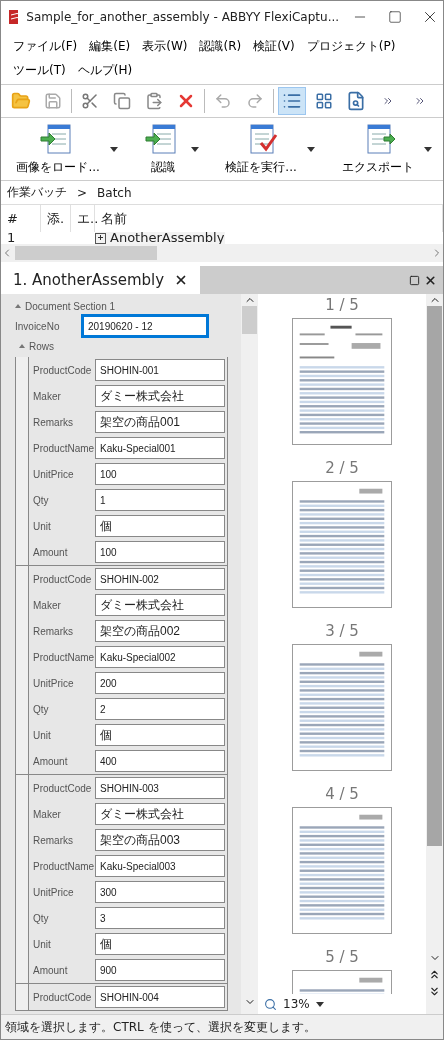 The image size is (444, 1040). Describe the element at coordinates (274, 46) in the screenshot. I see `menu-item: 検証(V)` at that location.